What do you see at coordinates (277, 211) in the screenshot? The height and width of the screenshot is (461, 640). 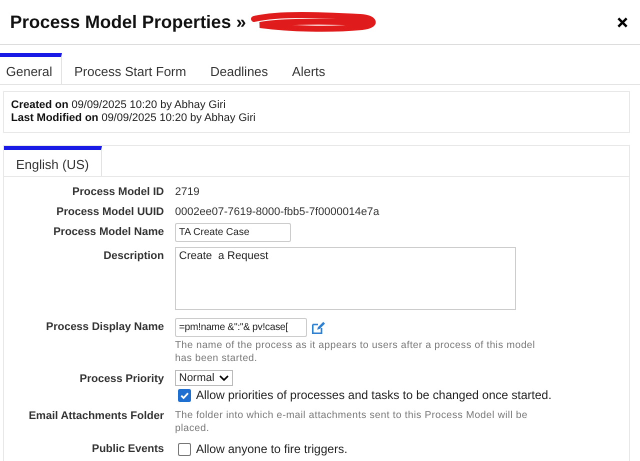 I see `field-value: 0002ee07-7619-8000-fbb5-7f0000014e7a` at bounding box center [277, 211].